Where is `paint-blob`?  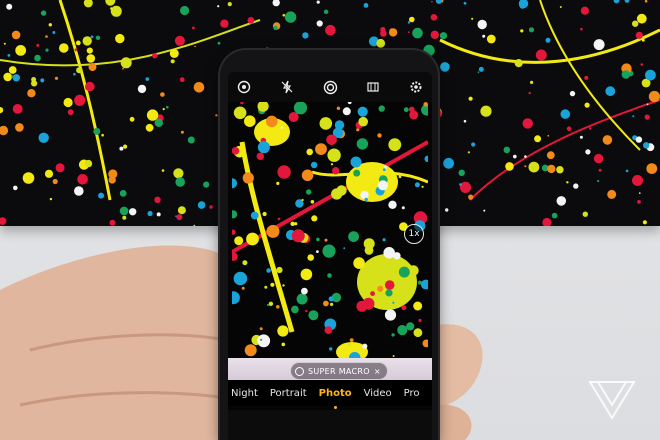
paint-blob is located at coordinates (372, 182).